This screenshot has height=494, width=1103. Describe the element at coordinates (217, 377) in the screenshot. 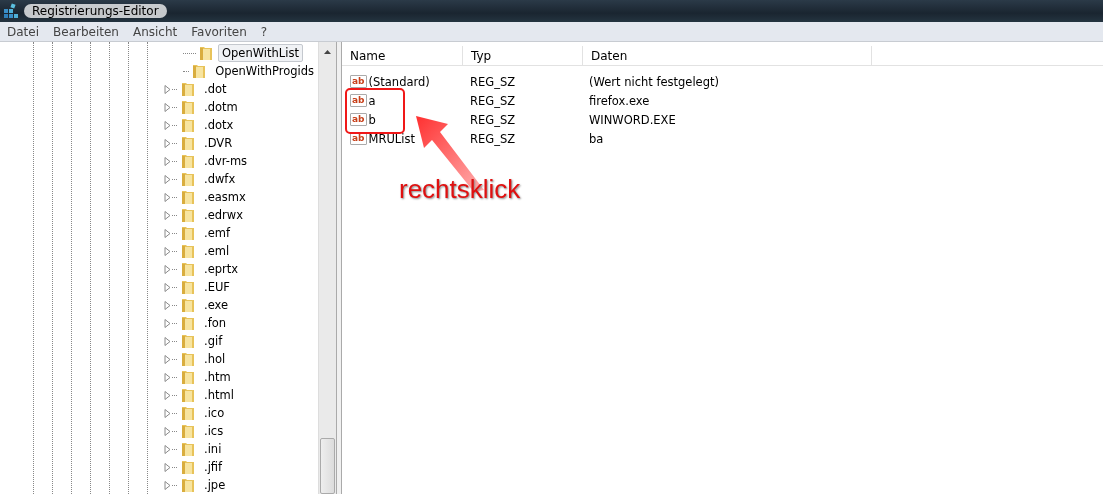

I see `tree-item: .htm` at that location.